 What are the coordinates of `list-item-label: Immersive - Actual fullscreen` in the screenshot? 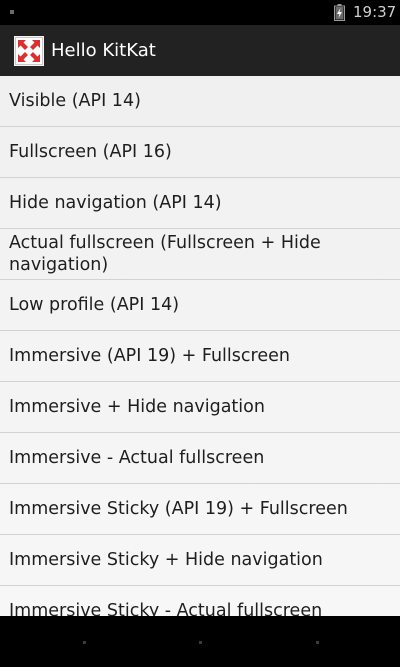 It's located at (137, 458).